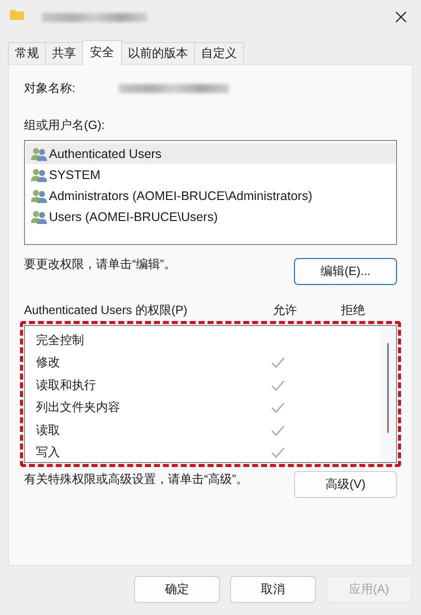 This screenshot has height=615, width=421. What do you see at coordinates (136, 479) in the screenshot?
I see `advanced-hint: 有关特殊权限或高级设置，请单击“高级”。` at bounding box center [136, 479].